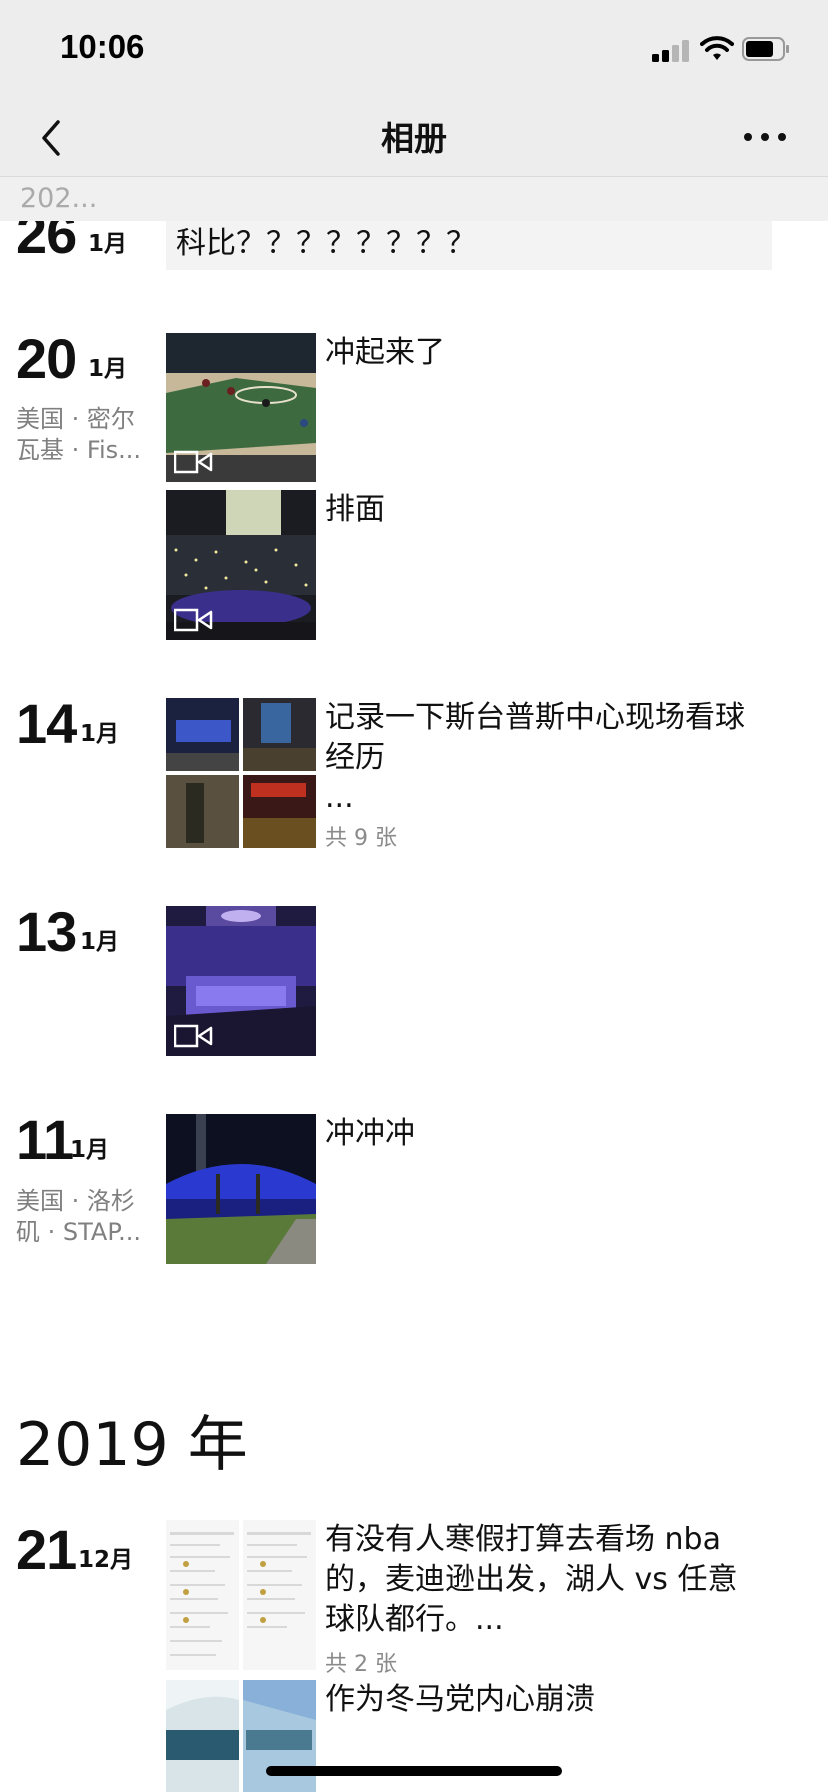 The image size is (828, 1792). What do you see at coordinates (765, 49) in the screenshot?
I see `battery-icon` at bounding box center [765, 49].